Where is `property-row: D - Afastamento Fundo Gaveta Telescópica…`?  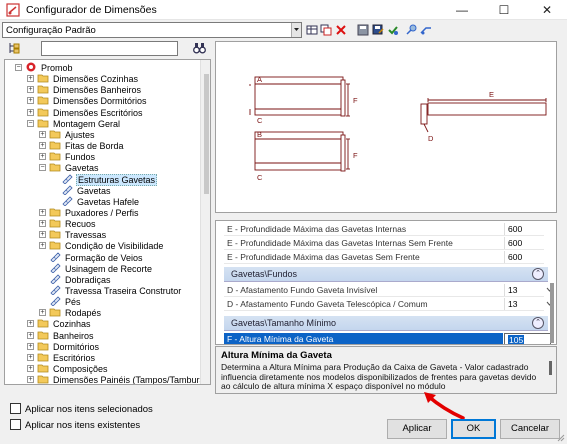 property-row: D - Afastamento Fundo Gaveta Telescópica… is located at coordinates (388, 304).